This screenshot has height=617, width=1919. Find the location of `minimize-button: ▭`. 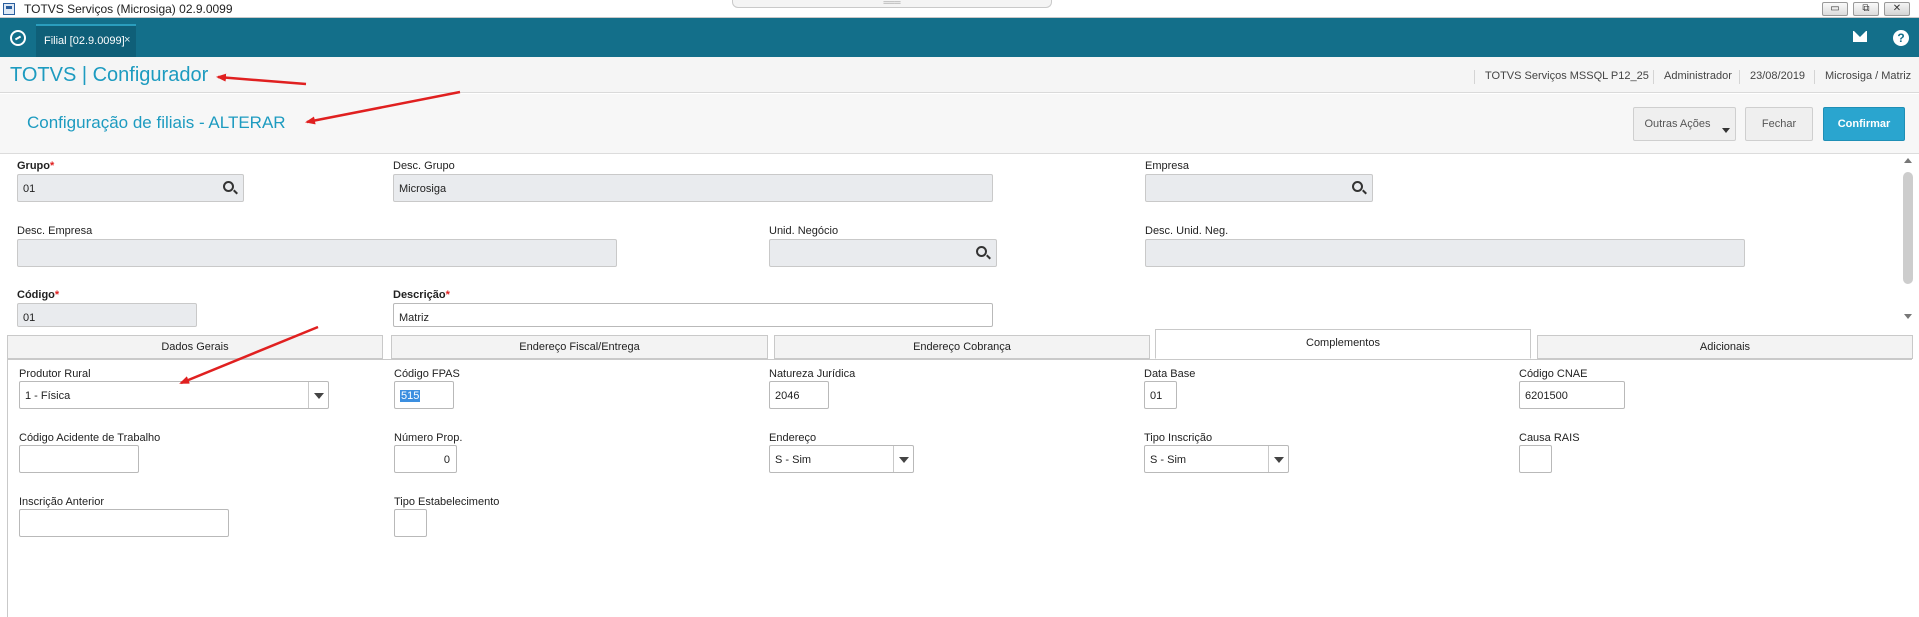

minimize-button: ▭ is located at coordinates (1835, 9).